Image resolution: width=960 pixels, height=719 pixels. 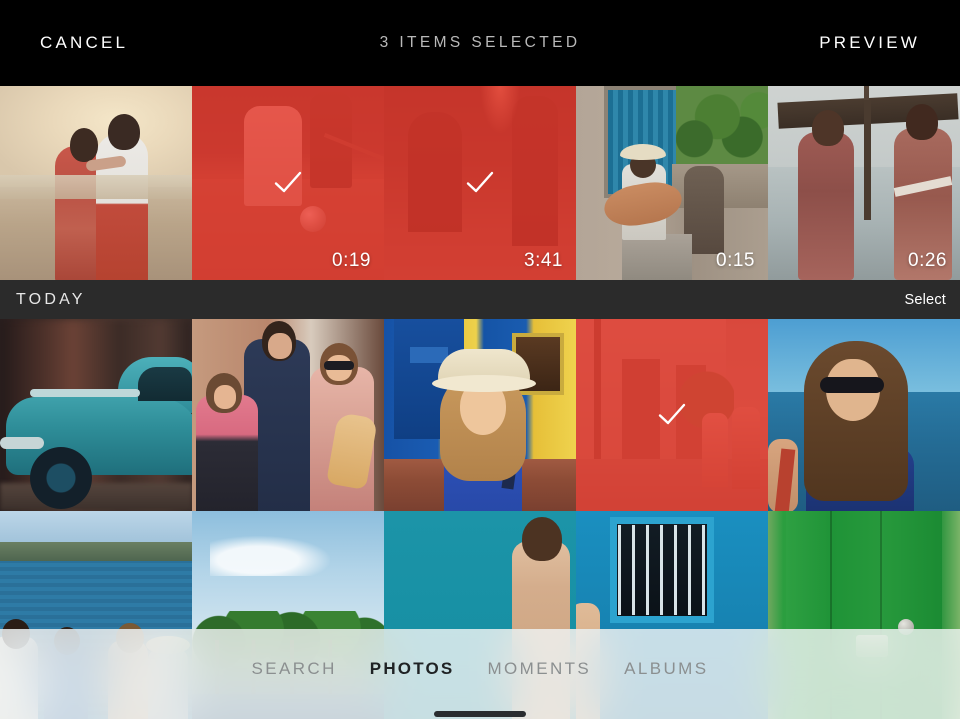 What do you see at coordinates (543, 260) in the screenshot?
I see `video-duration-label: 3:41` at bounding box center [543, 260].